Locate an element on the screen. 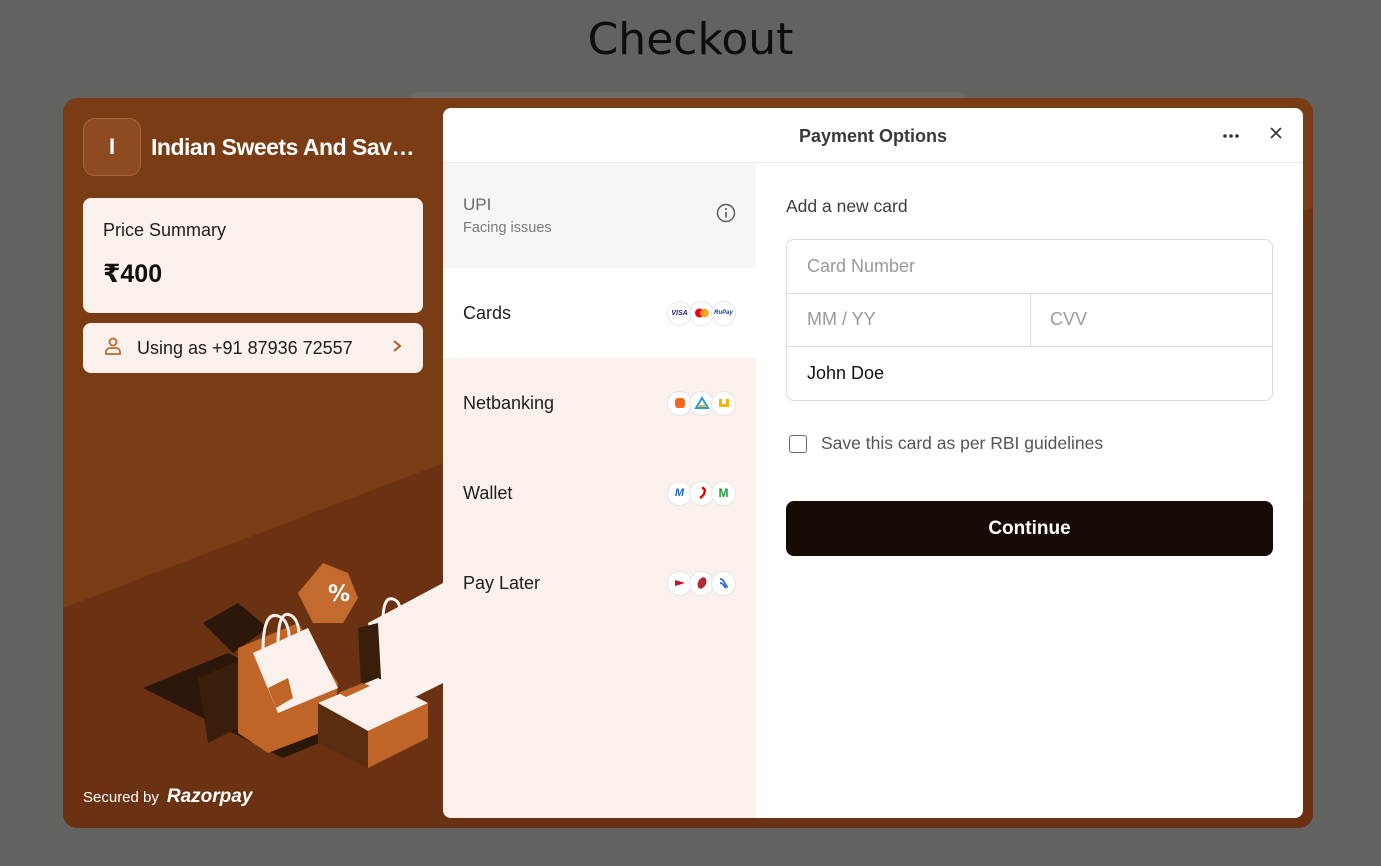  close-button is located at coordinates (1276, 135).